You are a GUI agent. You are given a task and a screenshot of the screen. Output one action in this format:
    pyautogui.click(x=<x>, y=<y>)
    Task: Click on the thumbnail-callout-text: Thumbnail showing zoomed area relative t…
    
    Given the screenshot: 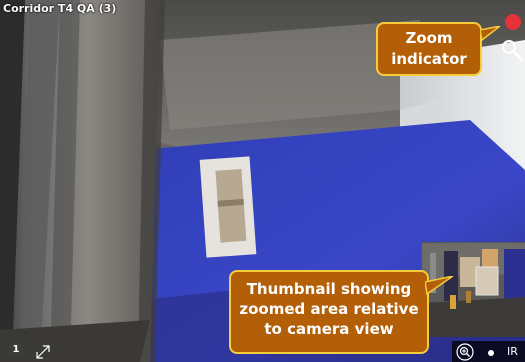 What is the action you would take?
    pyautogui.click(x=329, y=309)
    